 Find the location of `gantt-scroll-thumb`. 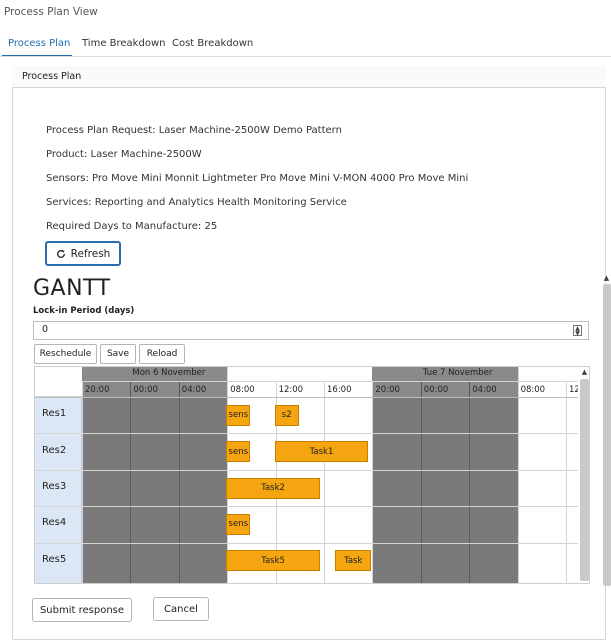

gantt-scroll-thumb is located at coordinates (584, 480).